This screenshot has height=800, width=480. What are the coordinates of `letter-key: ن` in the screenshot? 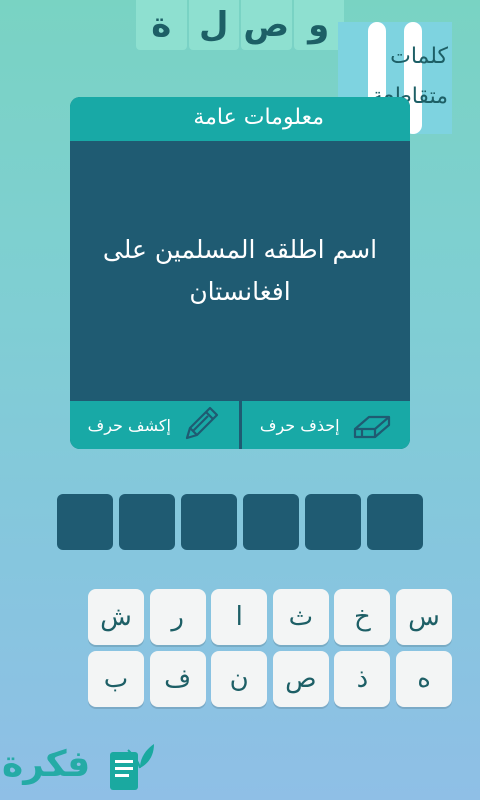 It's located at (239, 679).